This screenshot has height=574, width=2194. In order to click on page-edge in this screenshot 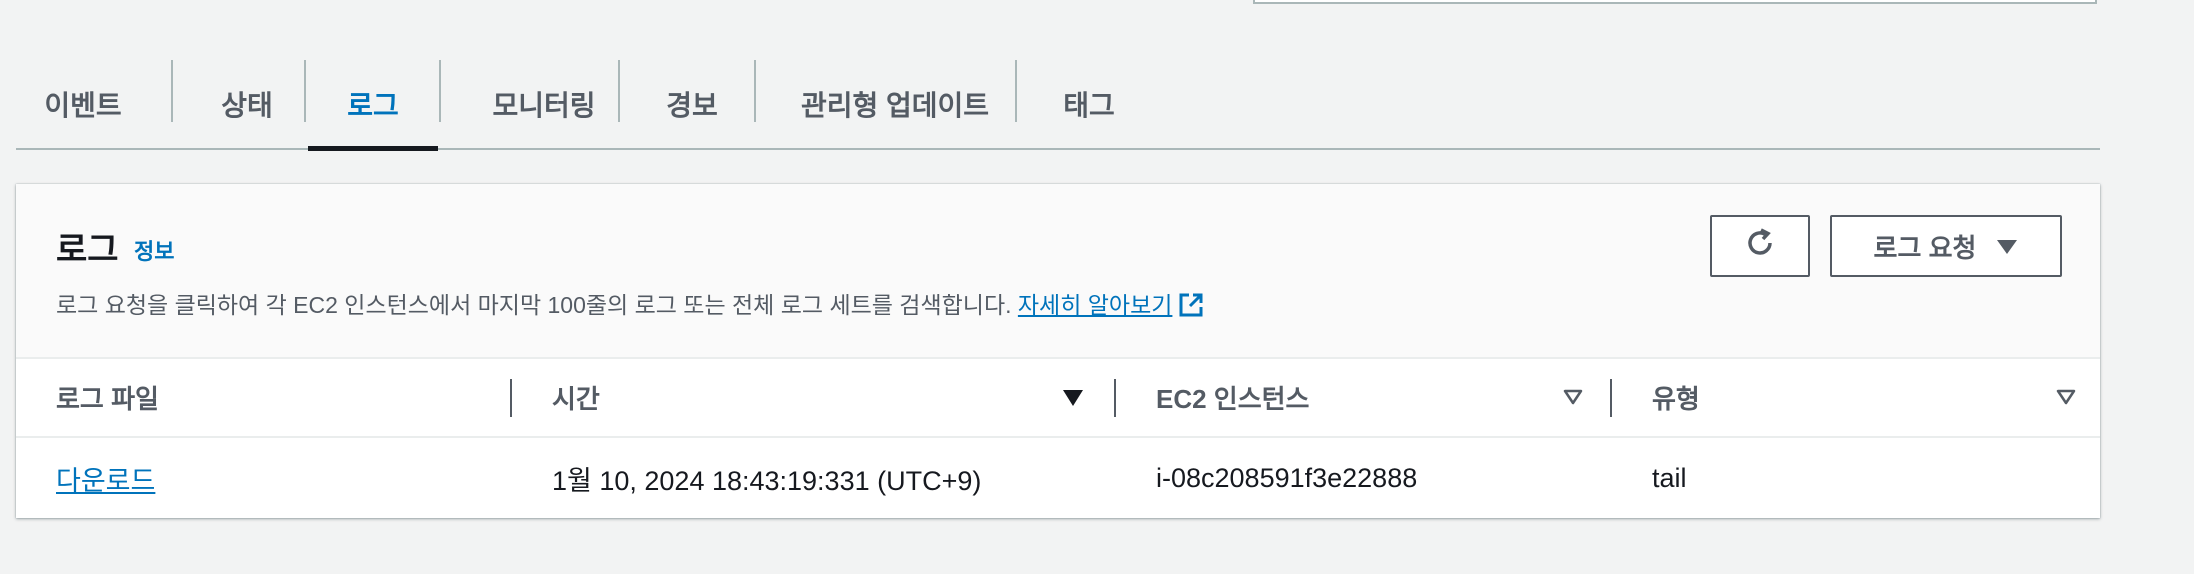, I will do `click(2184, 287)`.